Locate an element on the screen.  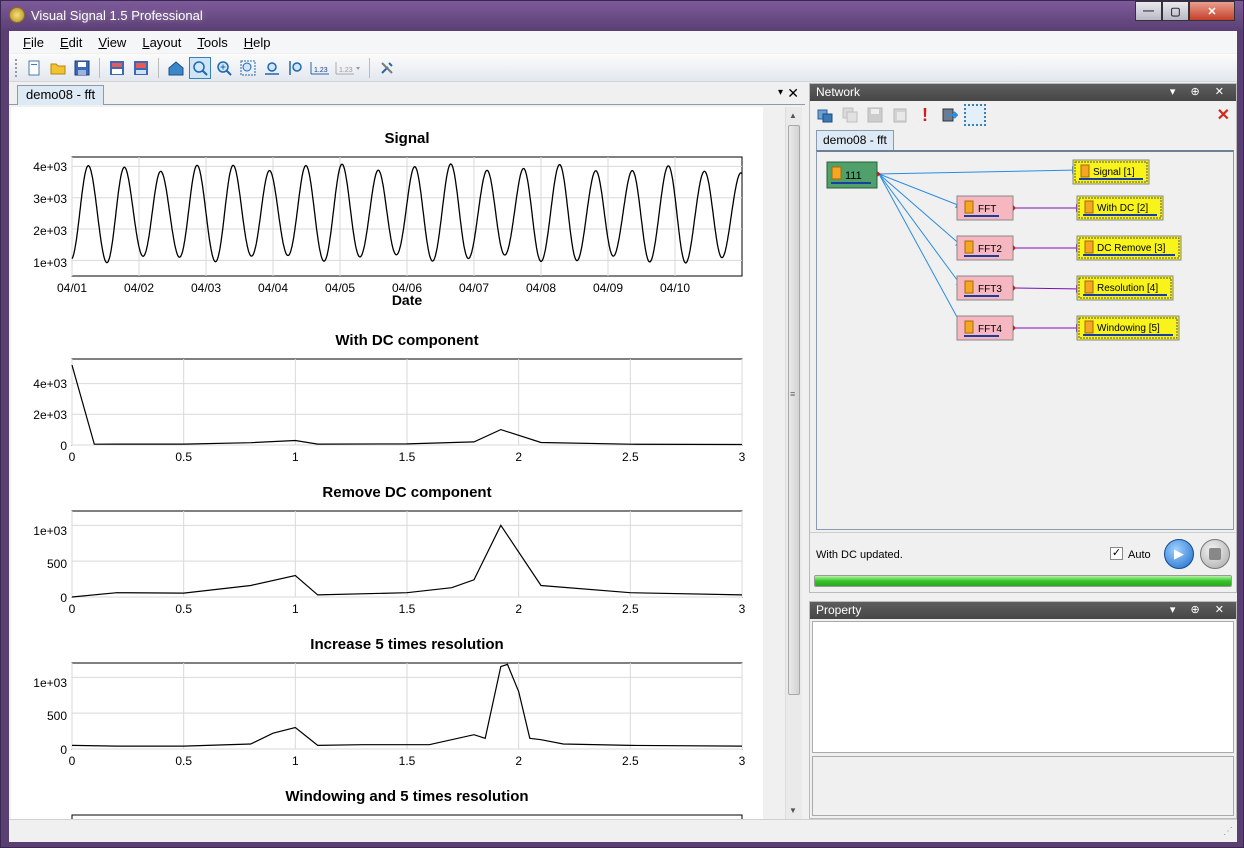
svg-text: 1.23 is located at coordinates (346, 70).